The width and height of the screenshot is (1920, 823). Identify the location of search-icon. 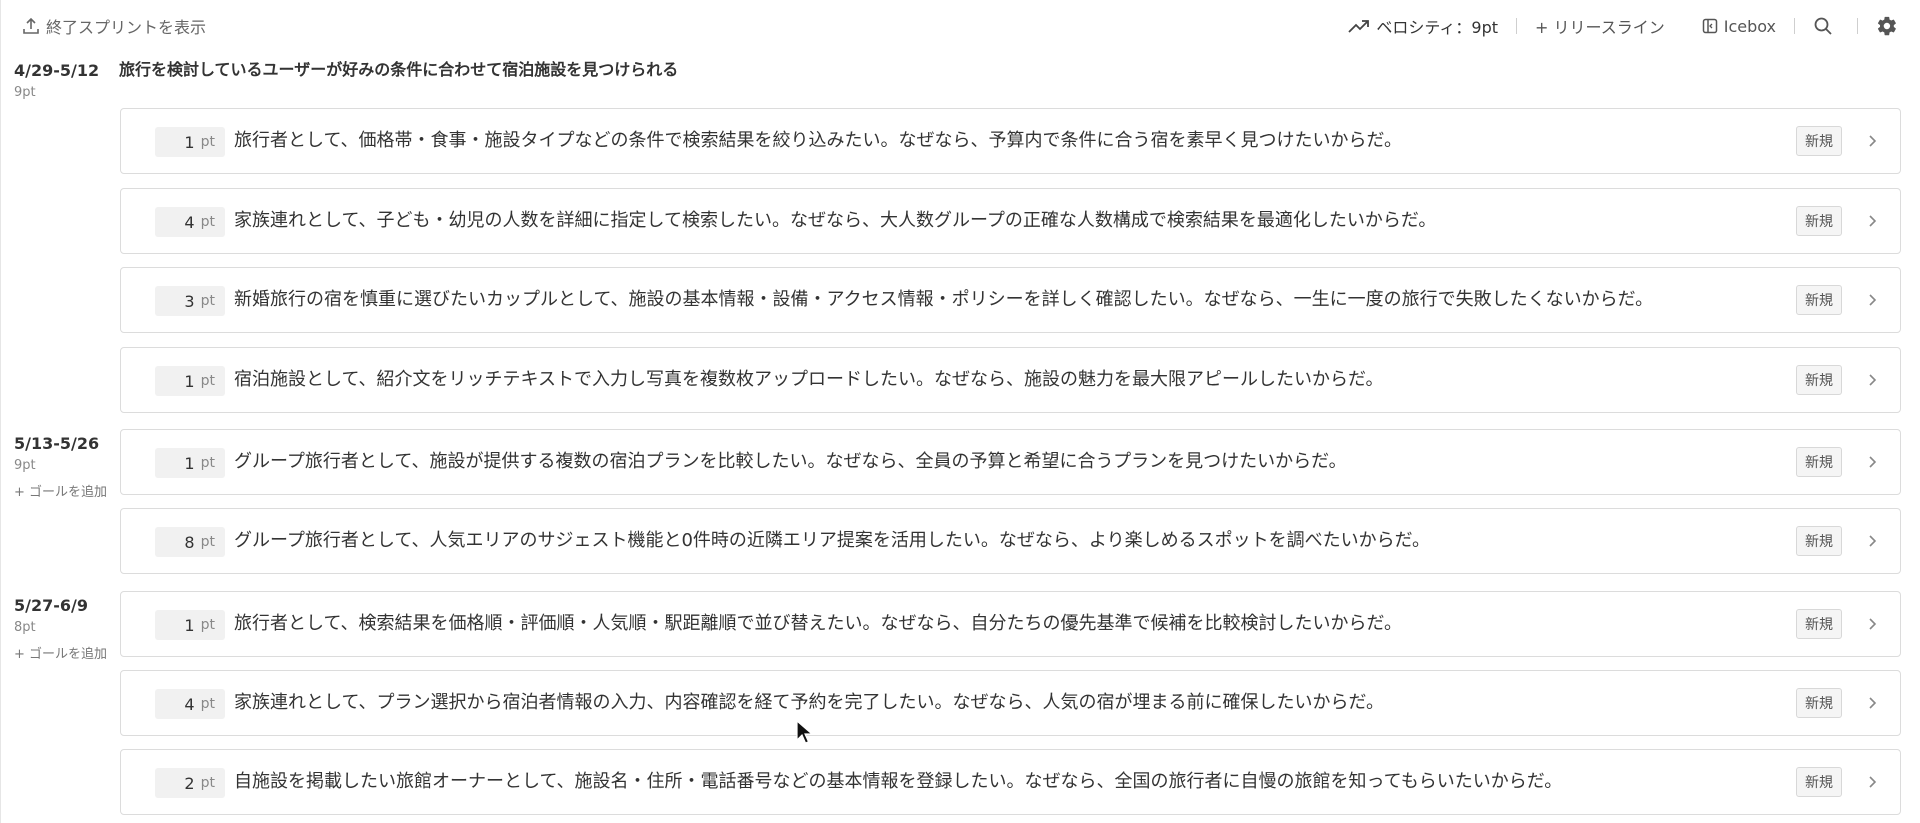
(1823, 26).